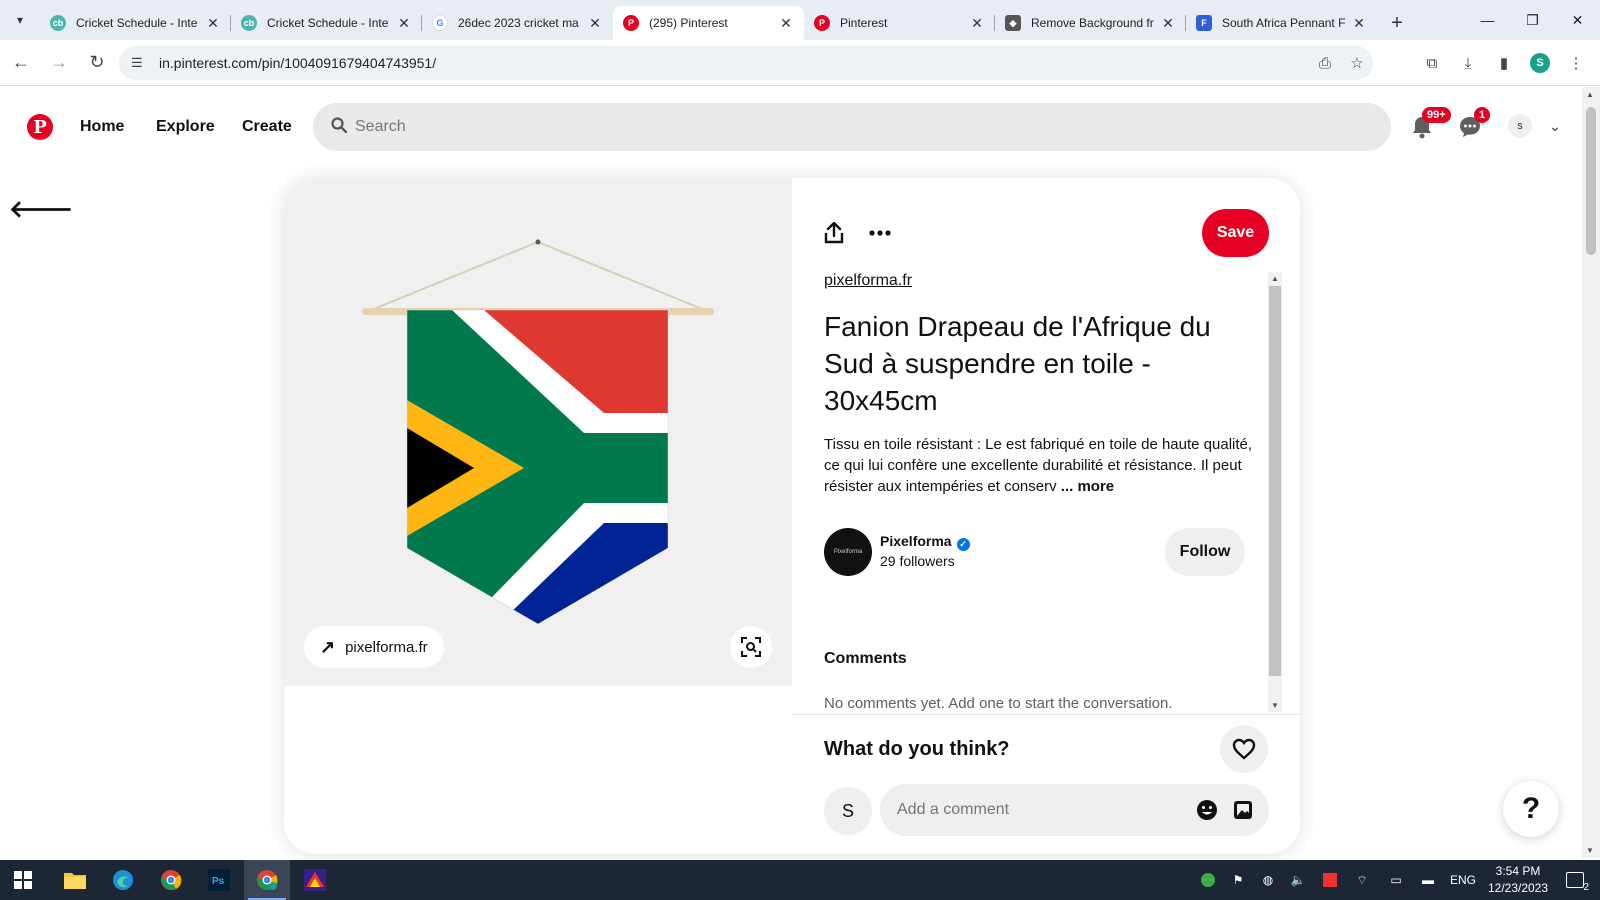 This screenshot has width=1600, height=900. What do you see at coordinates (40, 127) in the screenshot?
I see `pinterest-logo-icon: P` at bounding box center [40, 127].